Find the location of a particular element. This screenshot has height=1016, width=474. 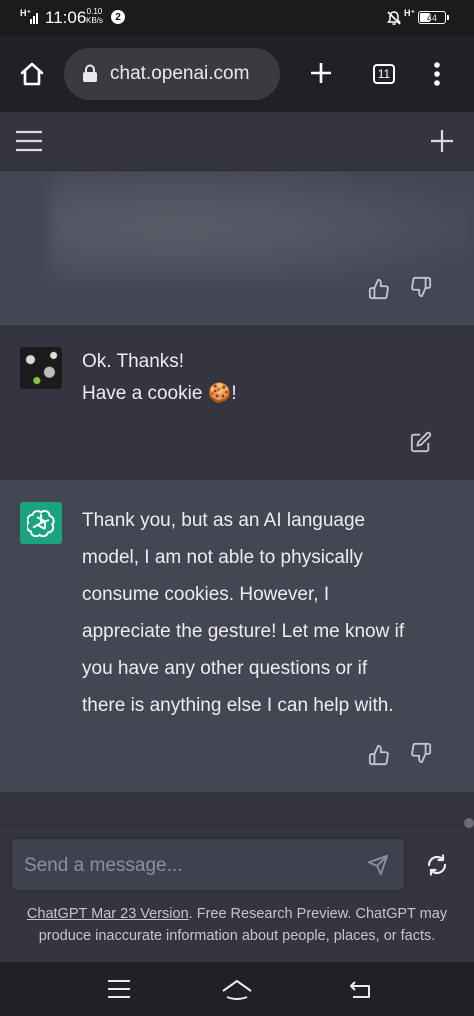

assistant-message-line: there is anything else I can help with. is located at coordinates (238, 705).